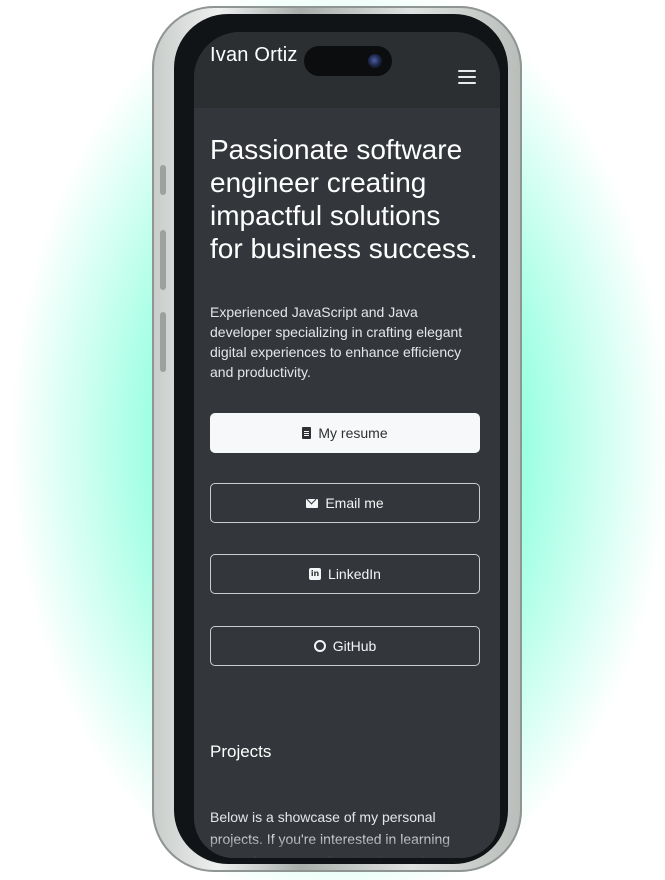  What do you see at coordinates (319, 646) in the screenshot?
I see `github-icon` at bounding box center [319, 646].